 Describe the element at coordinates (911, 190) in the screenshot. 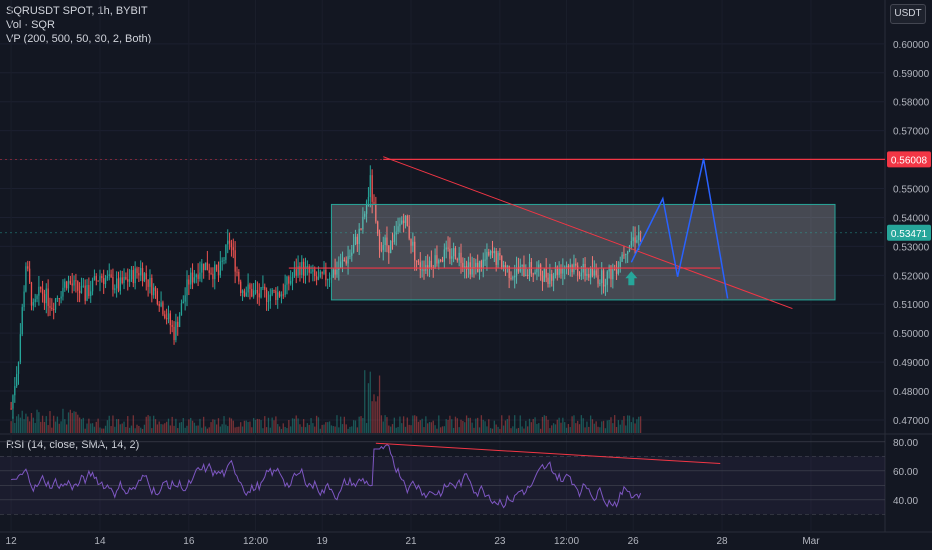

I see `price-tick-label: 0.55000` at that location.